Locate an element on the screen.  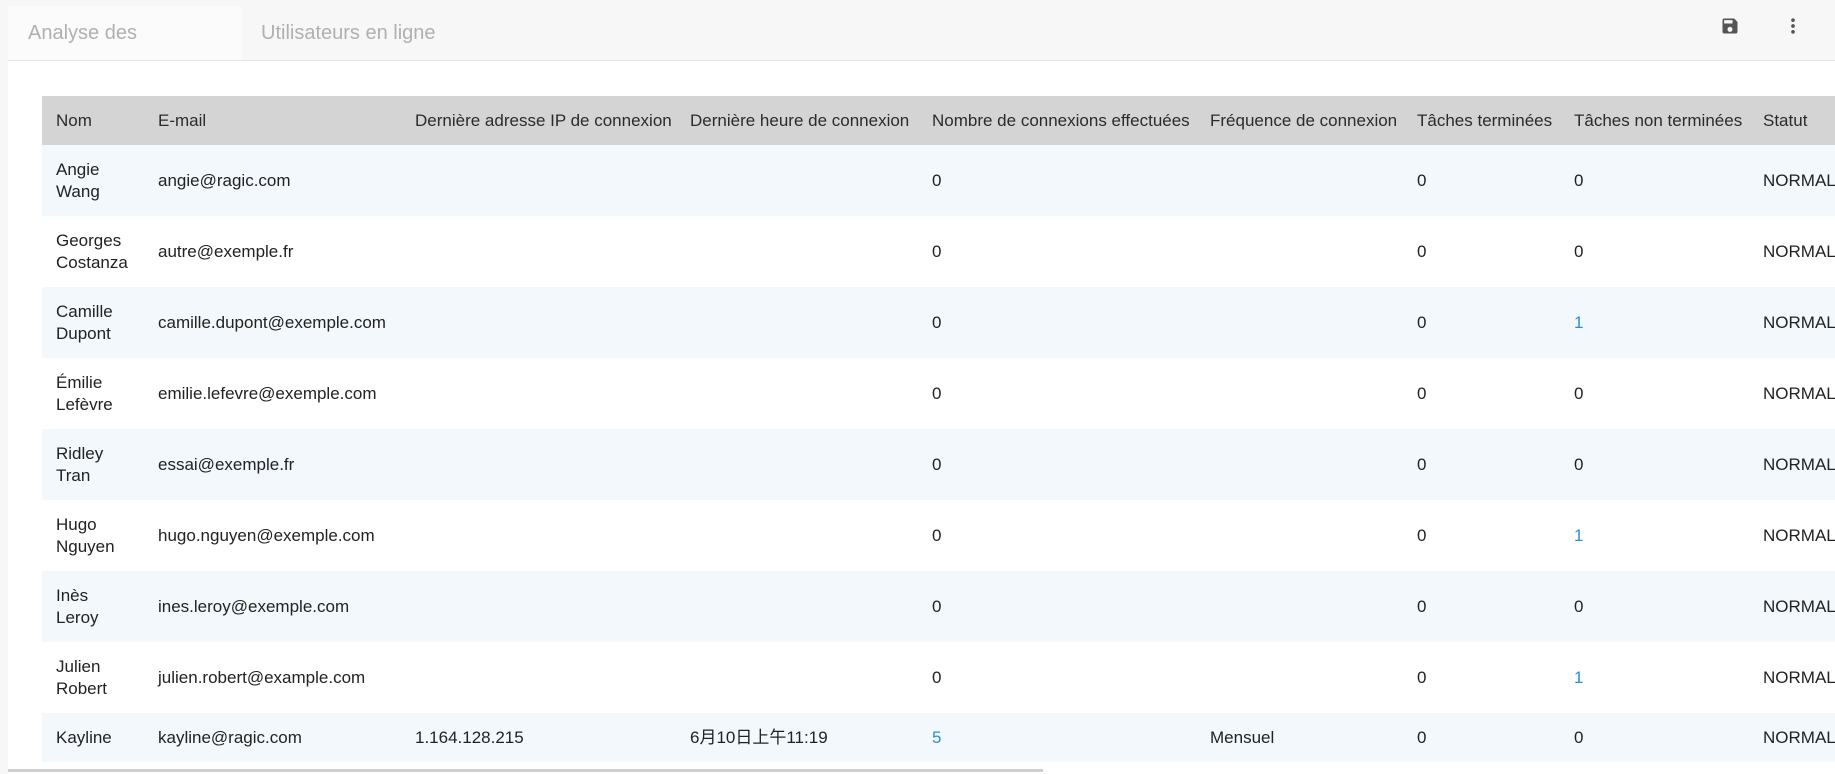
cell-email: ines.leroy@exemple.com is located at coordinates (272, 606).